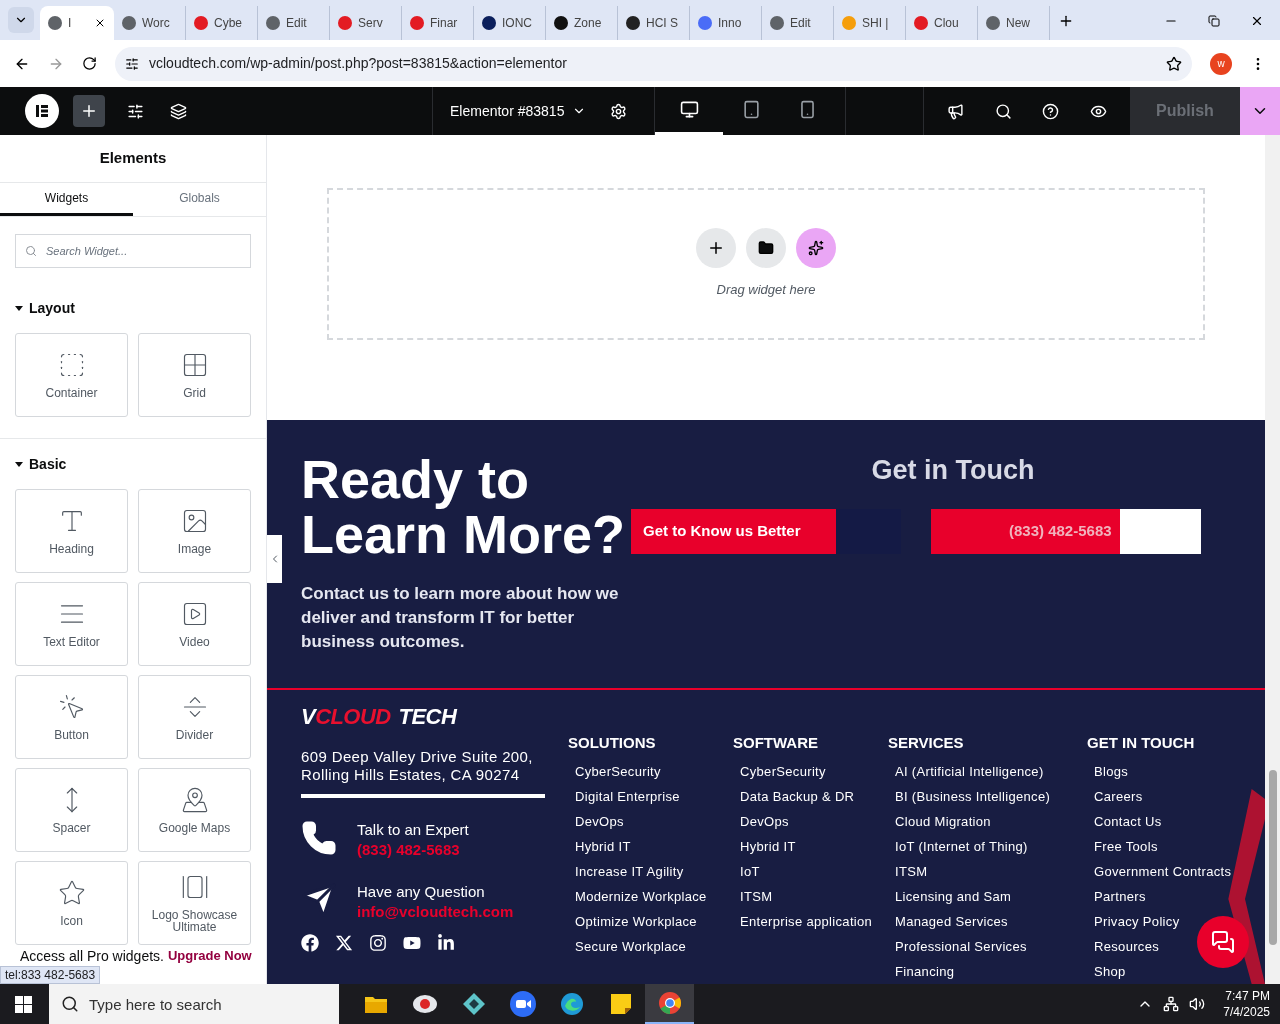 Image resolution: width=1280 pixels, height=1024 pixels. What do you see at coordinates (42, 111) in the screenshot?
I see `elementor-logo-icon` at bounding box center [42, 111].